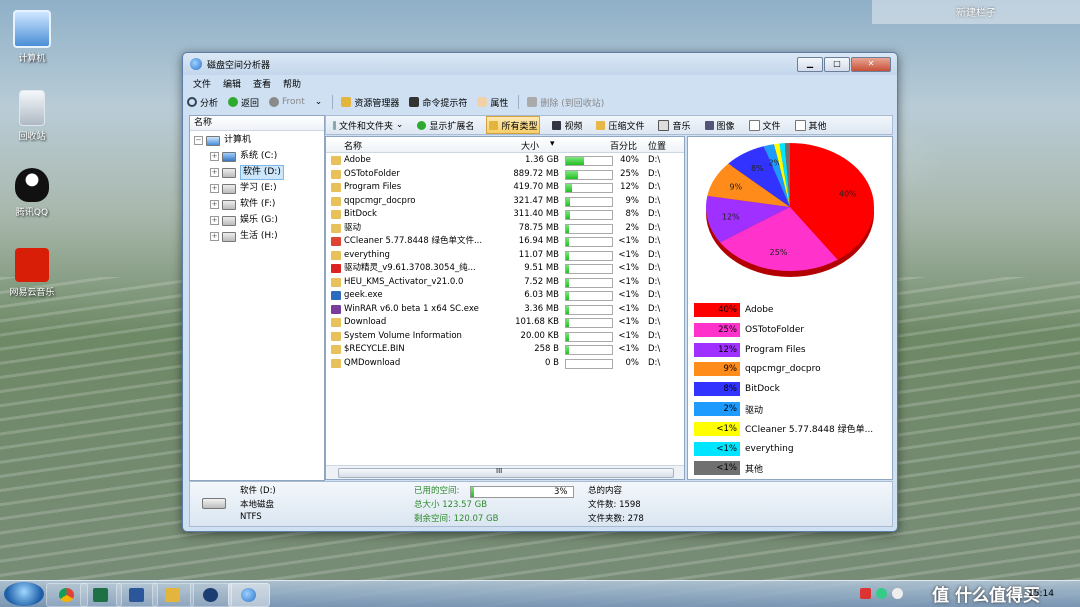  I want to click on filter-image: 图像, so click(720, 125).